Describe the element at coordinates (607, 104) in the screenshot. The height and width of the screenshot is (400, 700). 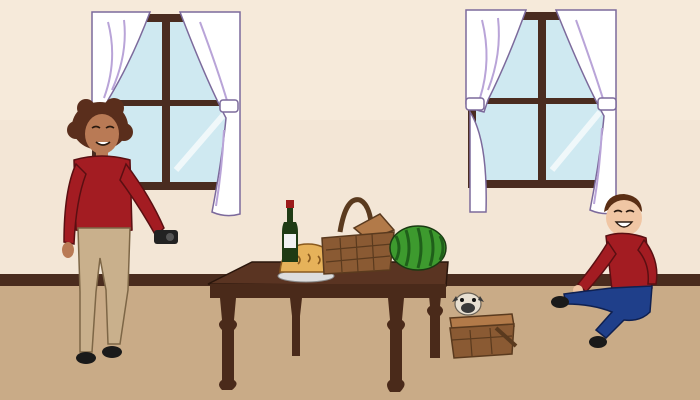
I see `right-curtain-right-tie` at that location.